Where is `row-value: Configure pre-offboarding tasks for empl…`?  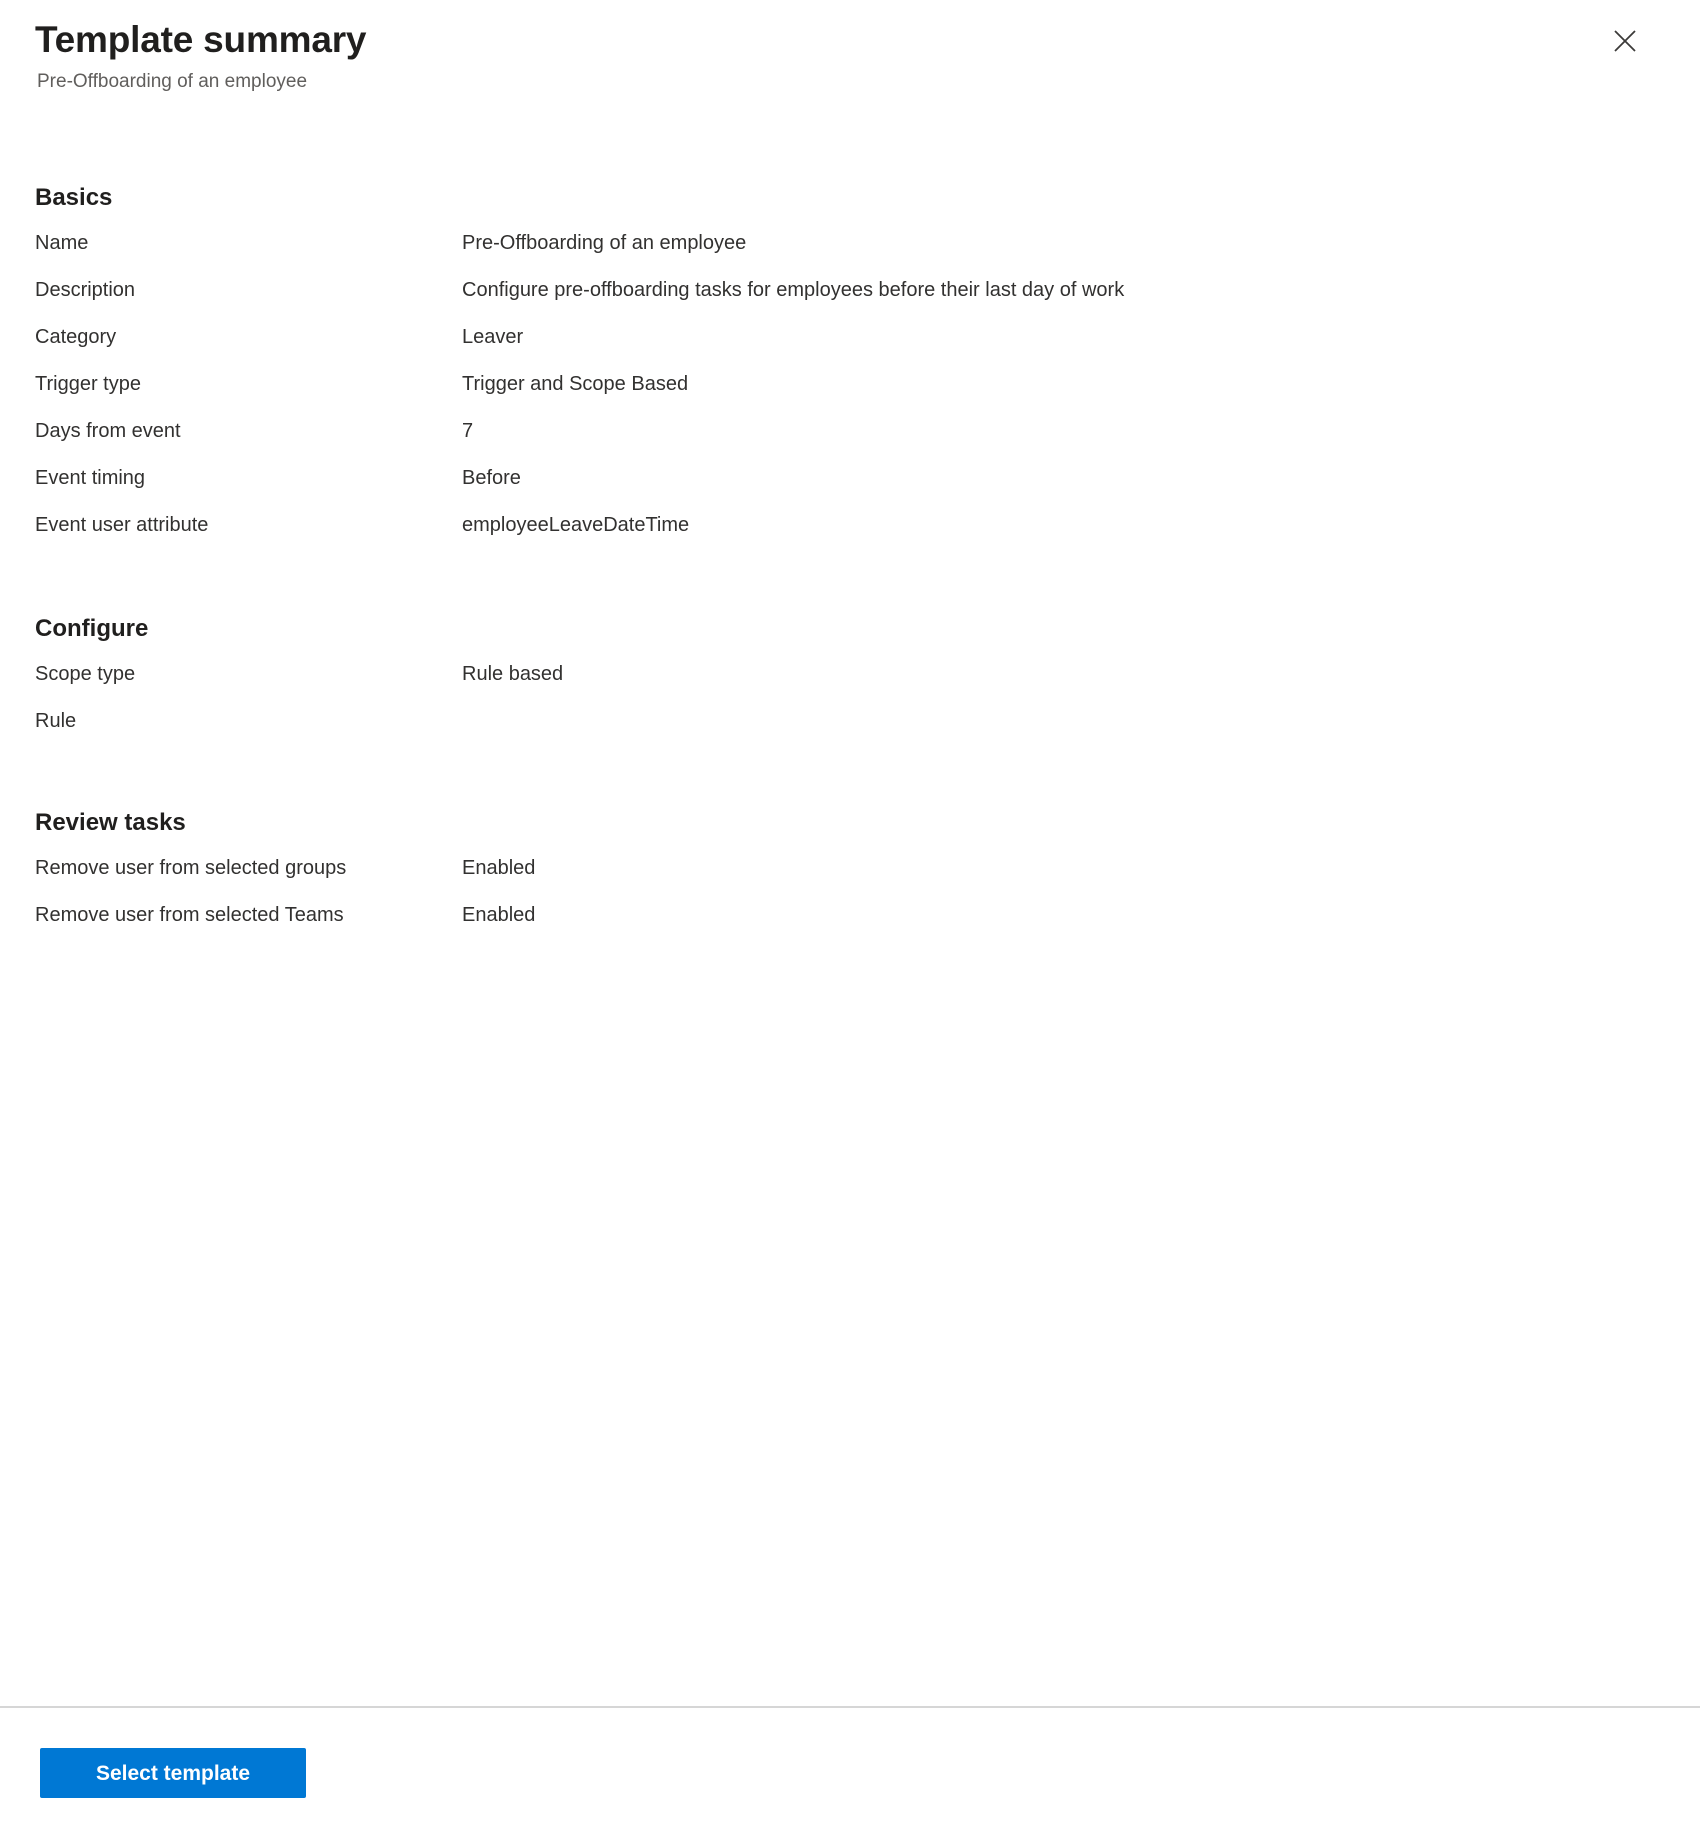
row-value: Configure pre-offboarding tasks for empl… is located at coordinates (793, 290).